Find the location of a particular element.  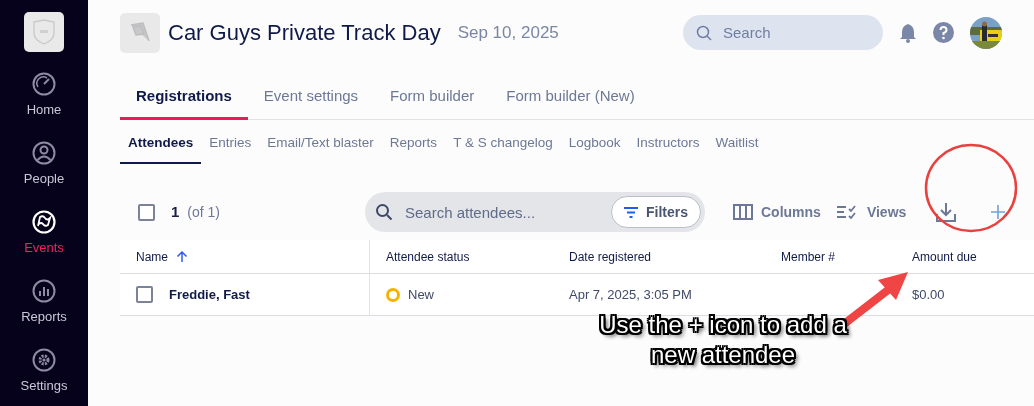

filter-icon is located at coordinates (631, 212).